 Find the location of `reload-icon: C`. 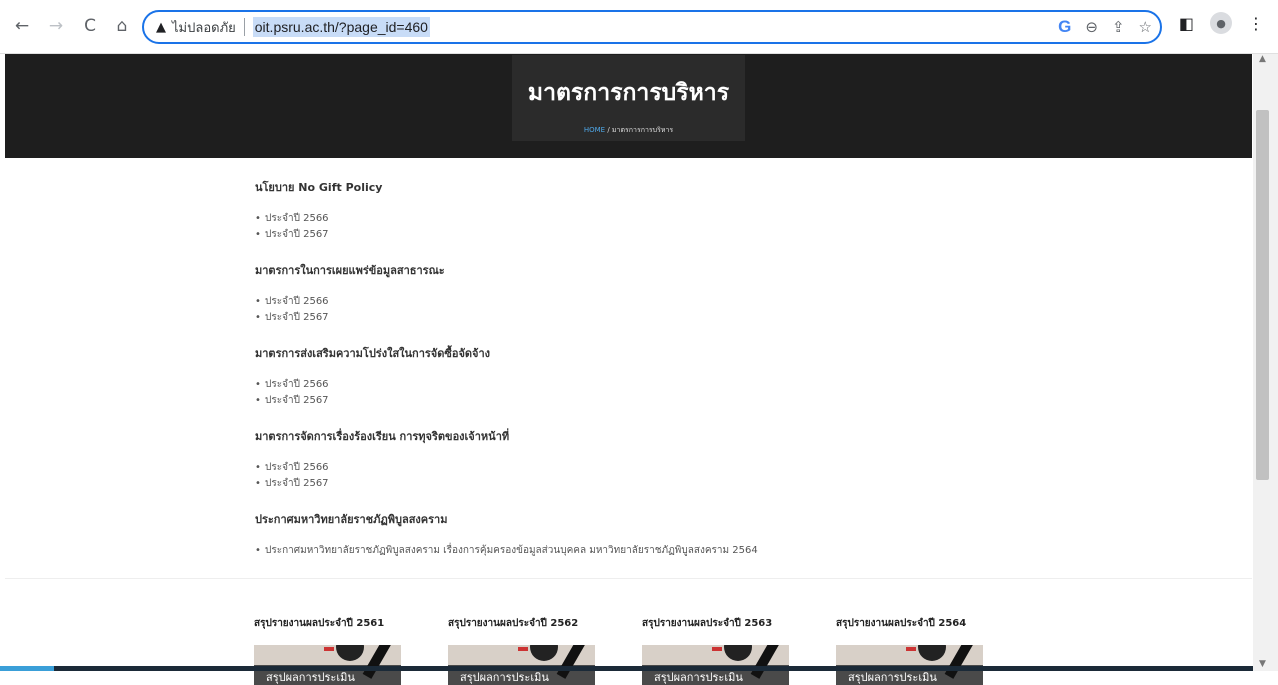

reload-icon: C is located at coordinates (90, 26).